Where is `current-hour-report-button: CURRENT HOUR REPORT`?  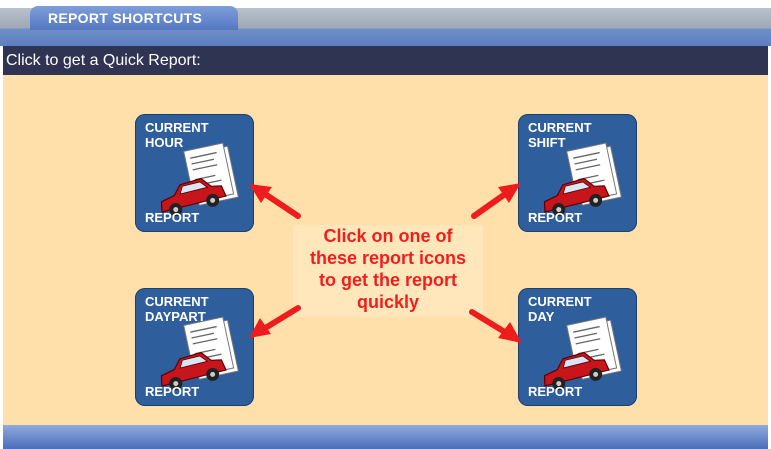
current-hour-report-button: CURRENT HOUR REPORT is located at coordinates (194, 173).